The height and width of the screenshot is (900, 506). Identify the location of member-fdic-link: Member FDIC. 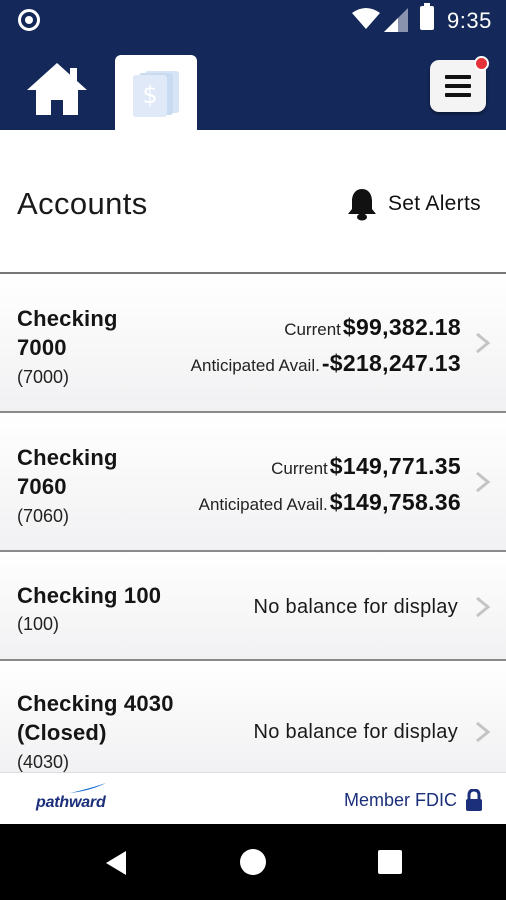
(413, 800).